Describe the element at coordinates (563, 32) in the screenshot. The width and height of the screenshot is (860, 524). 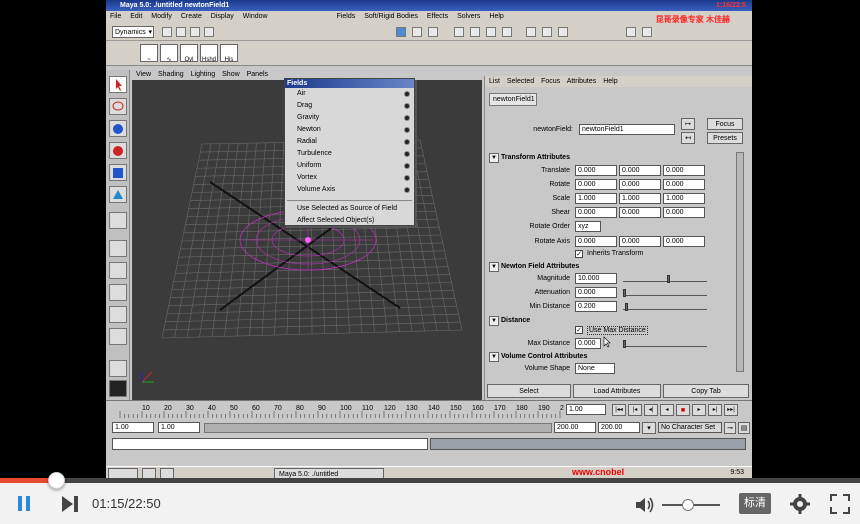
I see `show-channel-box-icon` at that location.